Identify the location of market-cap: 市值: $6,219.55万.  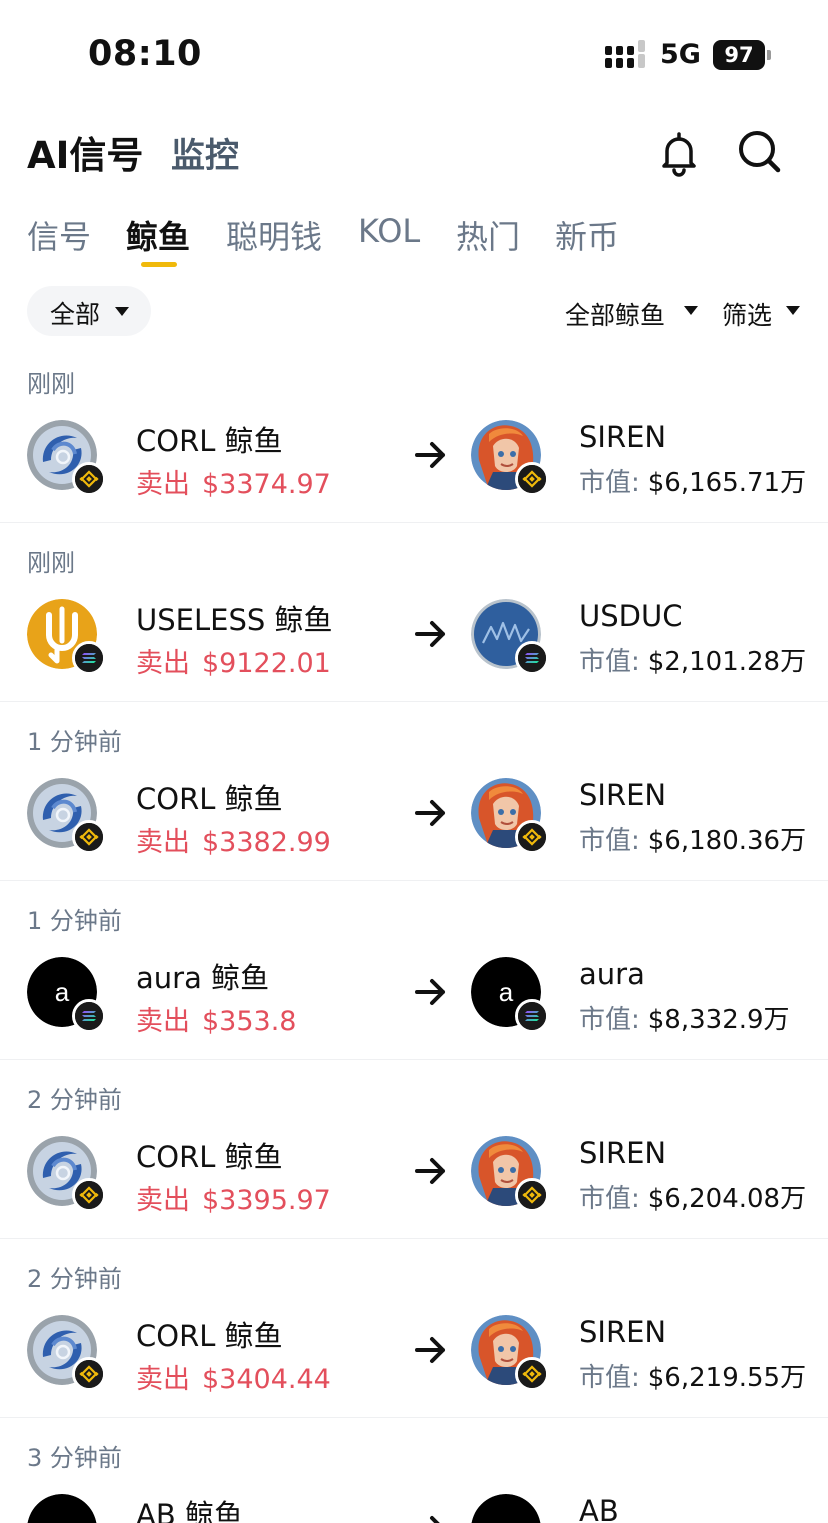
(692, 1375).